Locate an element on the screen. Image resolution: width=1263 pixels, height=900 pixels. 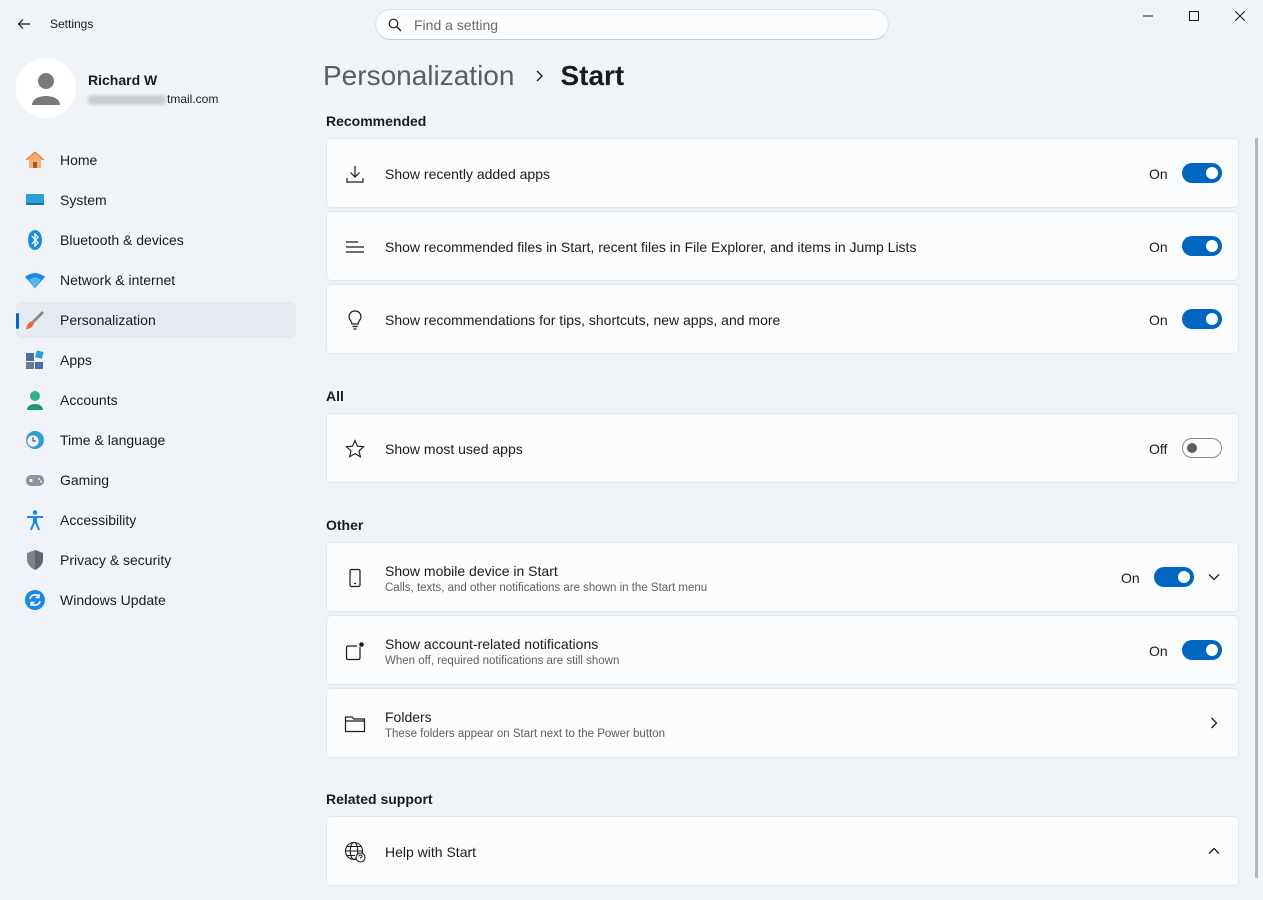
back-button is located at coordinates (24, 24).